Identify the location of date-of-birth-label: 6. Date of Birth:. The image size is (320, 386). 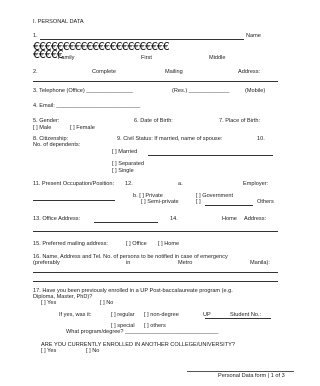
(153, 121).